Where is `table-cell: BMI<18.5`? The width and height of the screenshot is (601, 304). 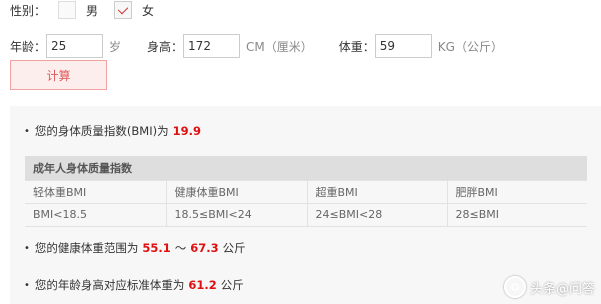 table-cell: BMI<18.5 is located at coordinates (96, 215).